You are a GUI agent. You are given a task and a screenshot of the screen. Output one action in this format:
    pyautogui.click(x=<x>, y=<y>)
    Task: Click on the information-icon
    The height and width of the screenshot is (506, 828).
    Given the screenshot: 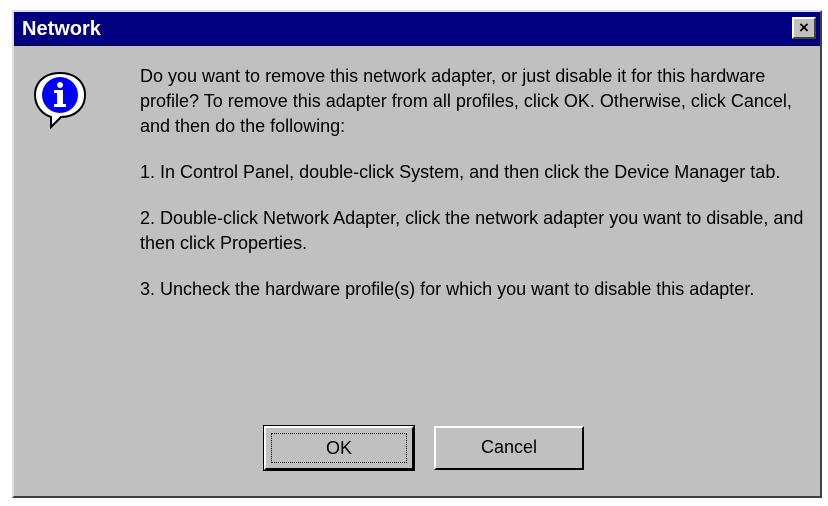 What is the action you would take?
    pyautogui.click(x=60, y=100)
    